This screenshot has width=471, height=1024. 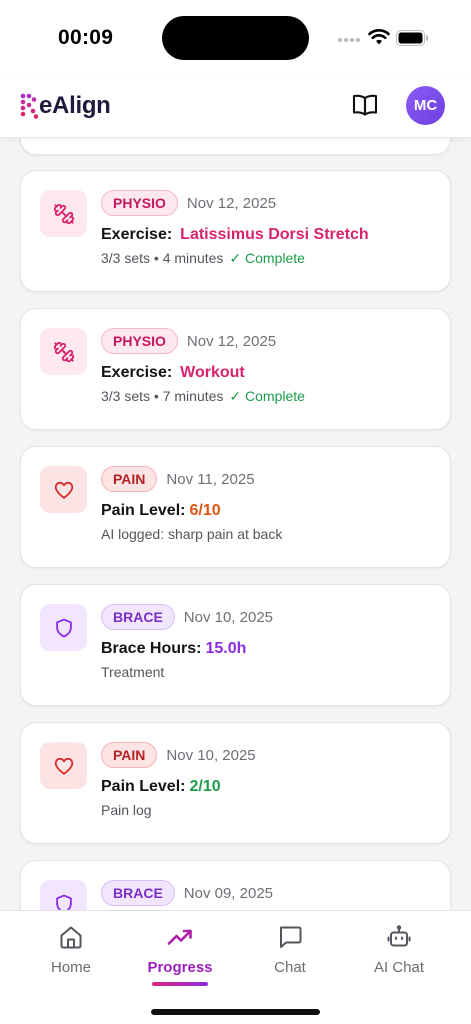 I want to click on entry-title: Exercise: Latissimus Dorsi Stretch, so click(x=268, y=235).